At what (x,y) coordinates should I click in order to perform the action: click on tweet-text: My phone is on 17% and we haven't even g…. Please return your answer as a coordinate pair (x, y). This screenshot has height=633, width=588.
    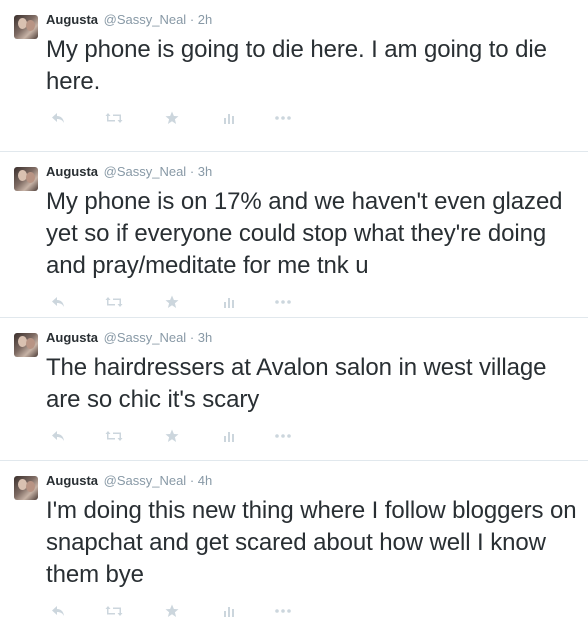
    Looking at the image, I should click on (304, 233).